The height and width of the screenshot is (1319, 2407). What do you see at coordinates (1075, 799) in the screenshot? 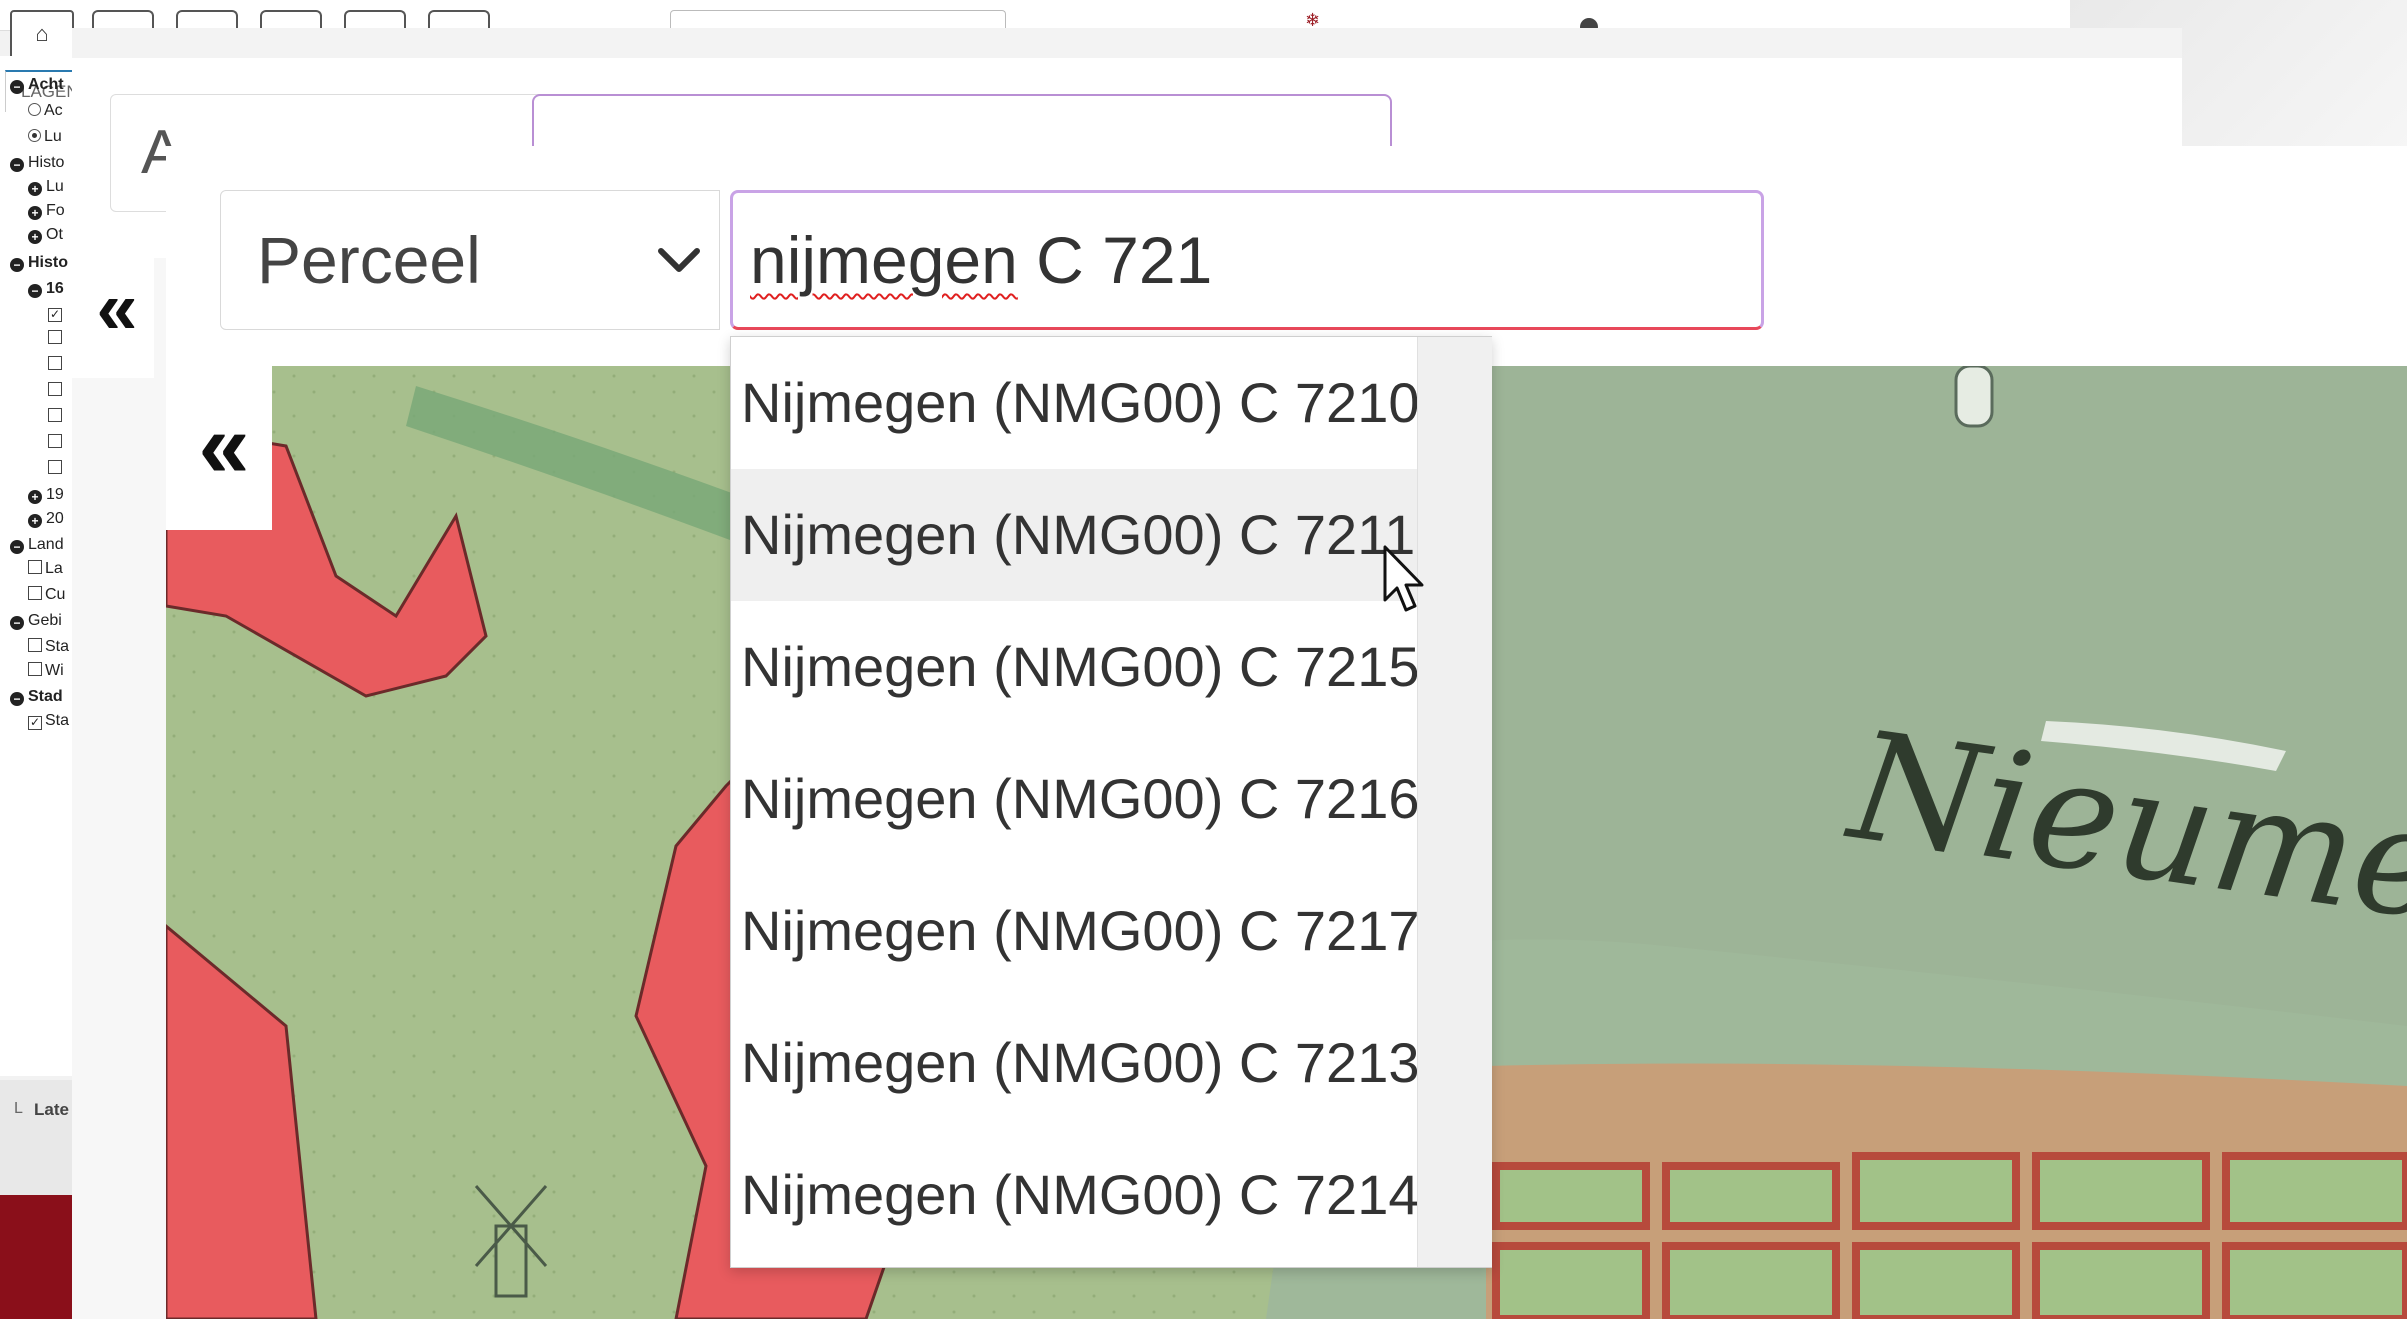
I see `autocomplete-item: Nijmegen (NMG00) C 7216` at bounding box center [1075, 799].